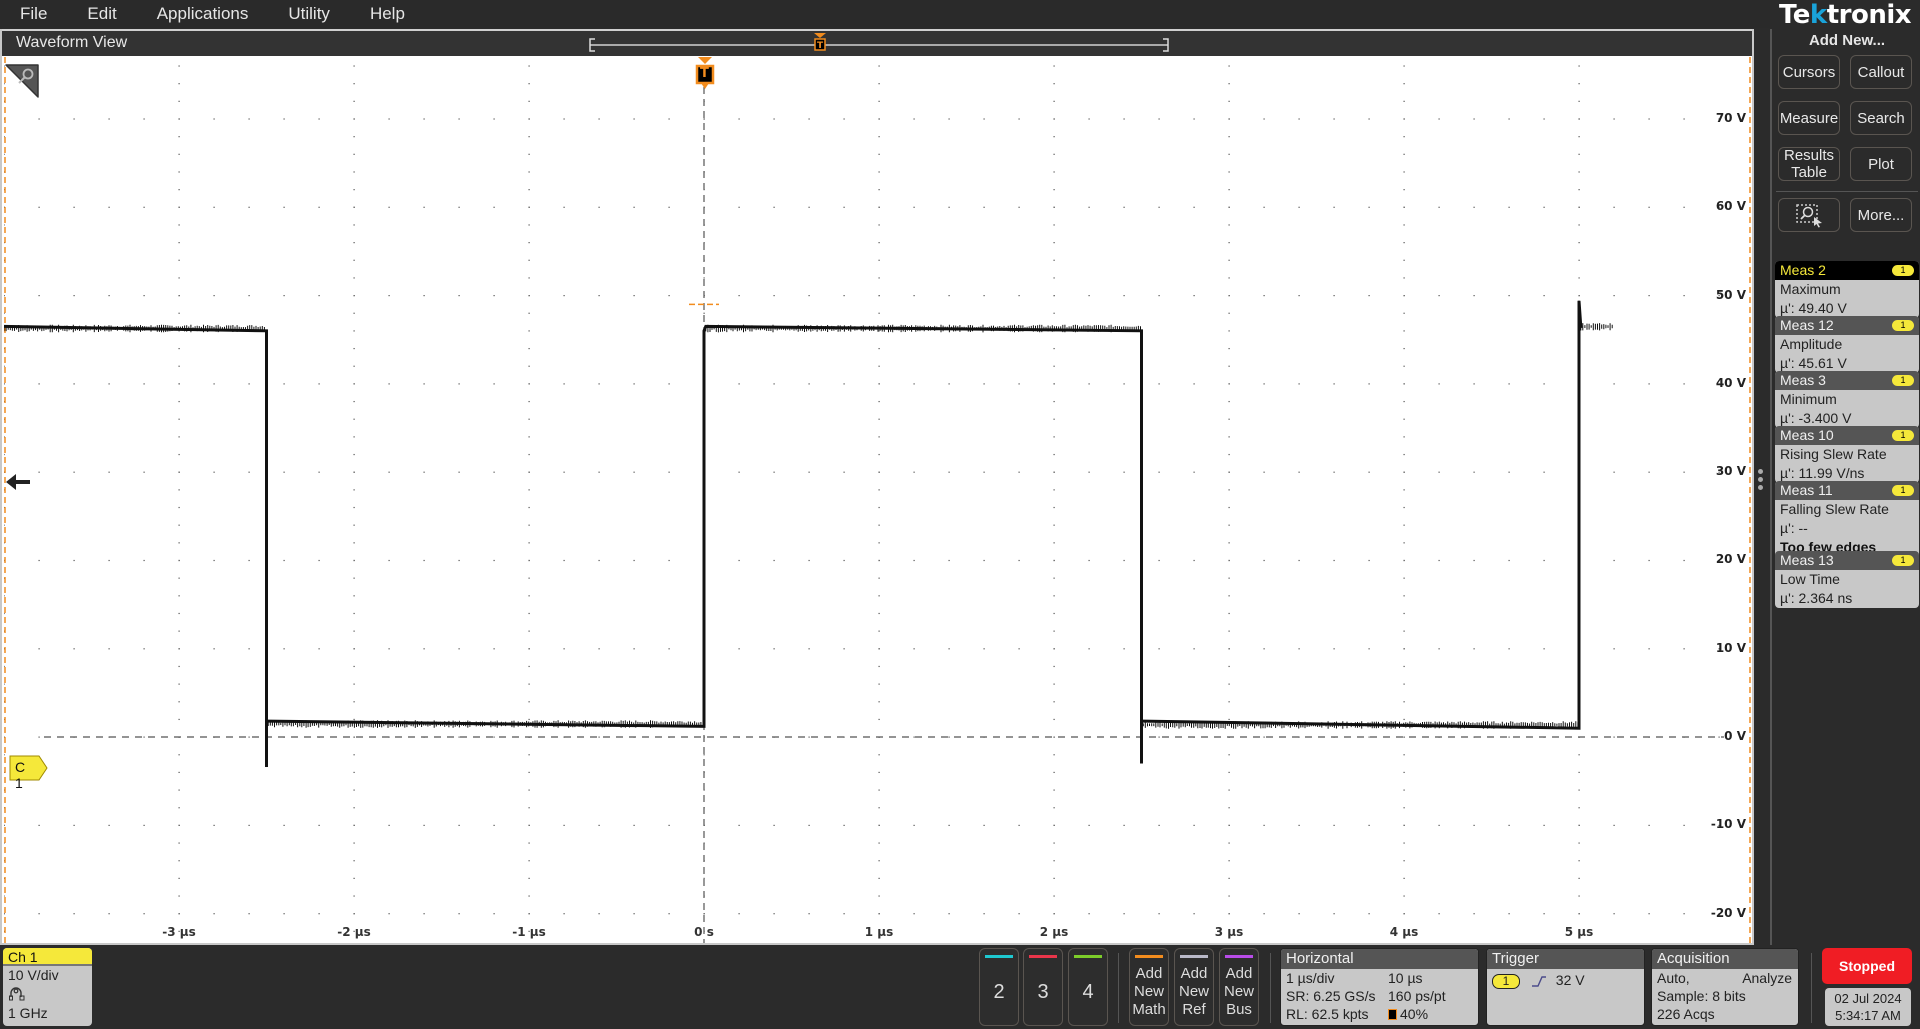  What do you see at coordinates (1088, 987) in the screenshot?
I see `ch4-button: 4` at bounding box center [1088, 987].